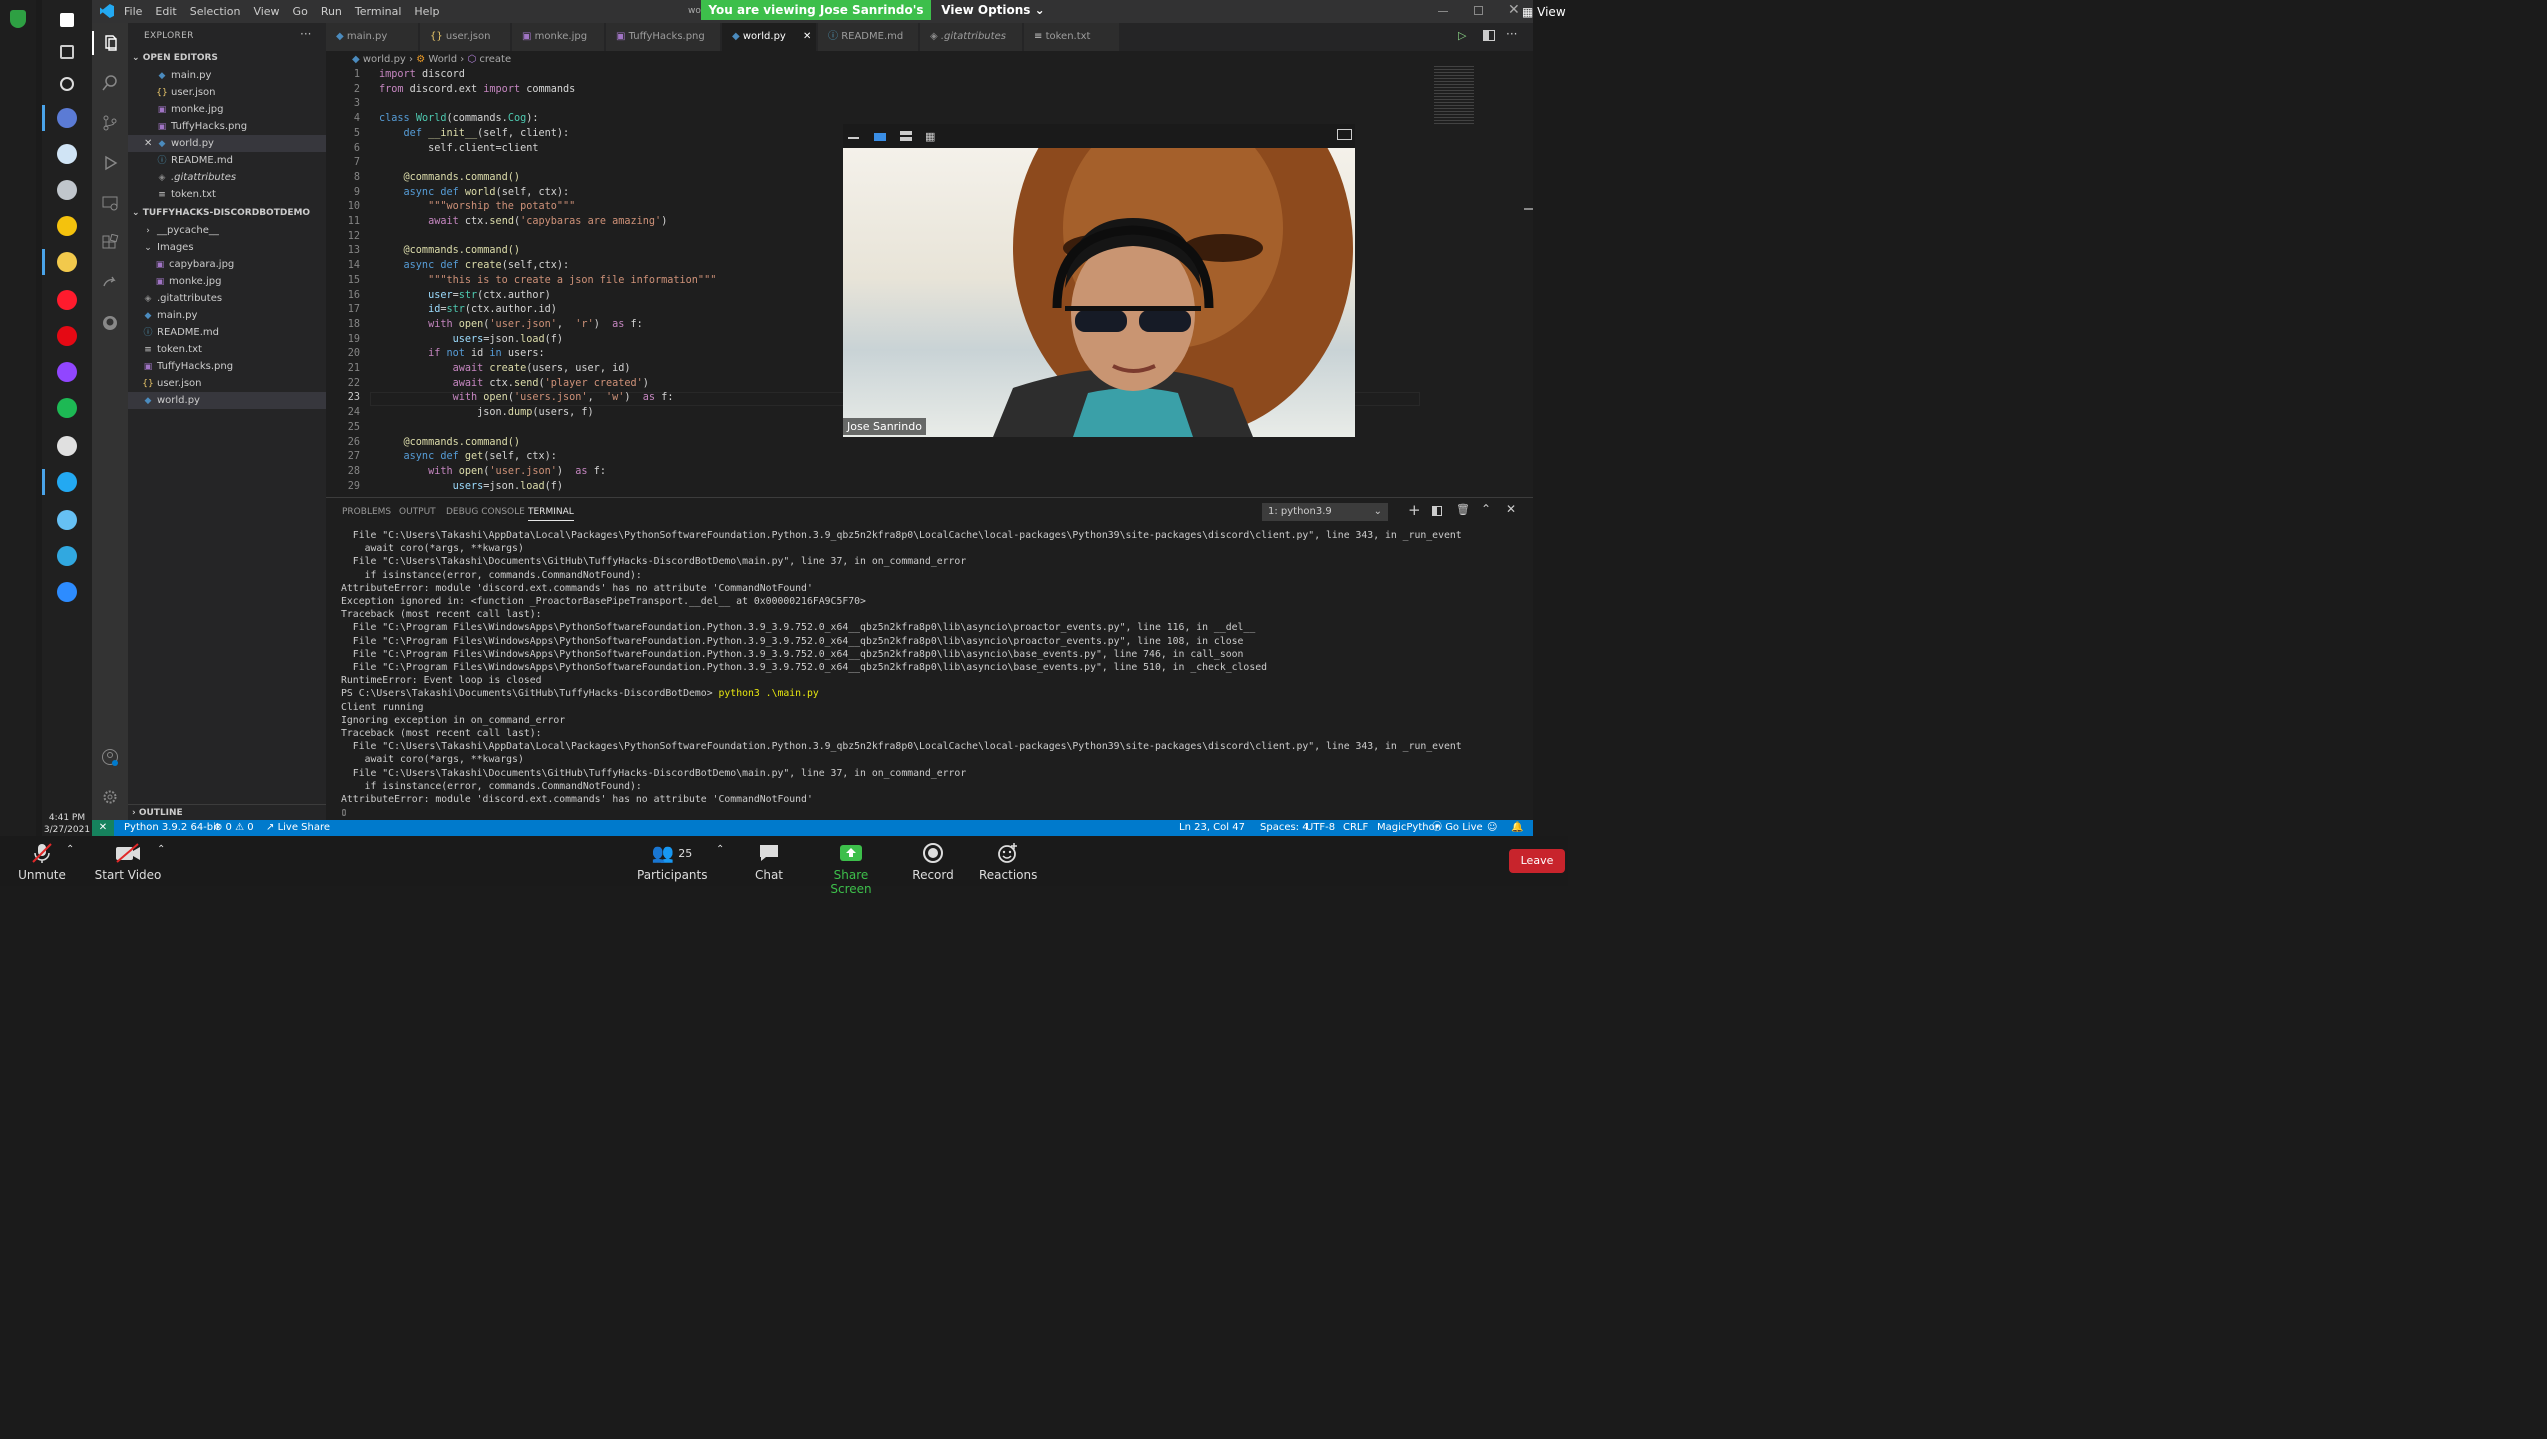  I want to click on extensions-icon, so click(110, 243).